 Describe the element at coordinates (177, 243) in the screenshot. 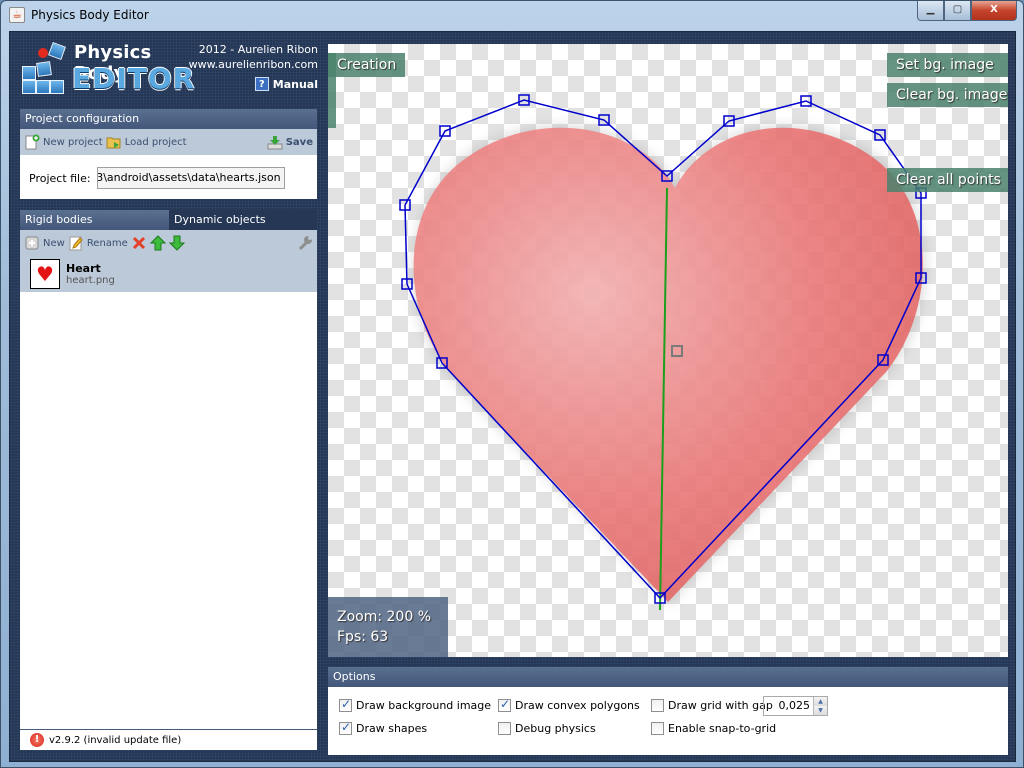

I see `move-down-icon` at that location.